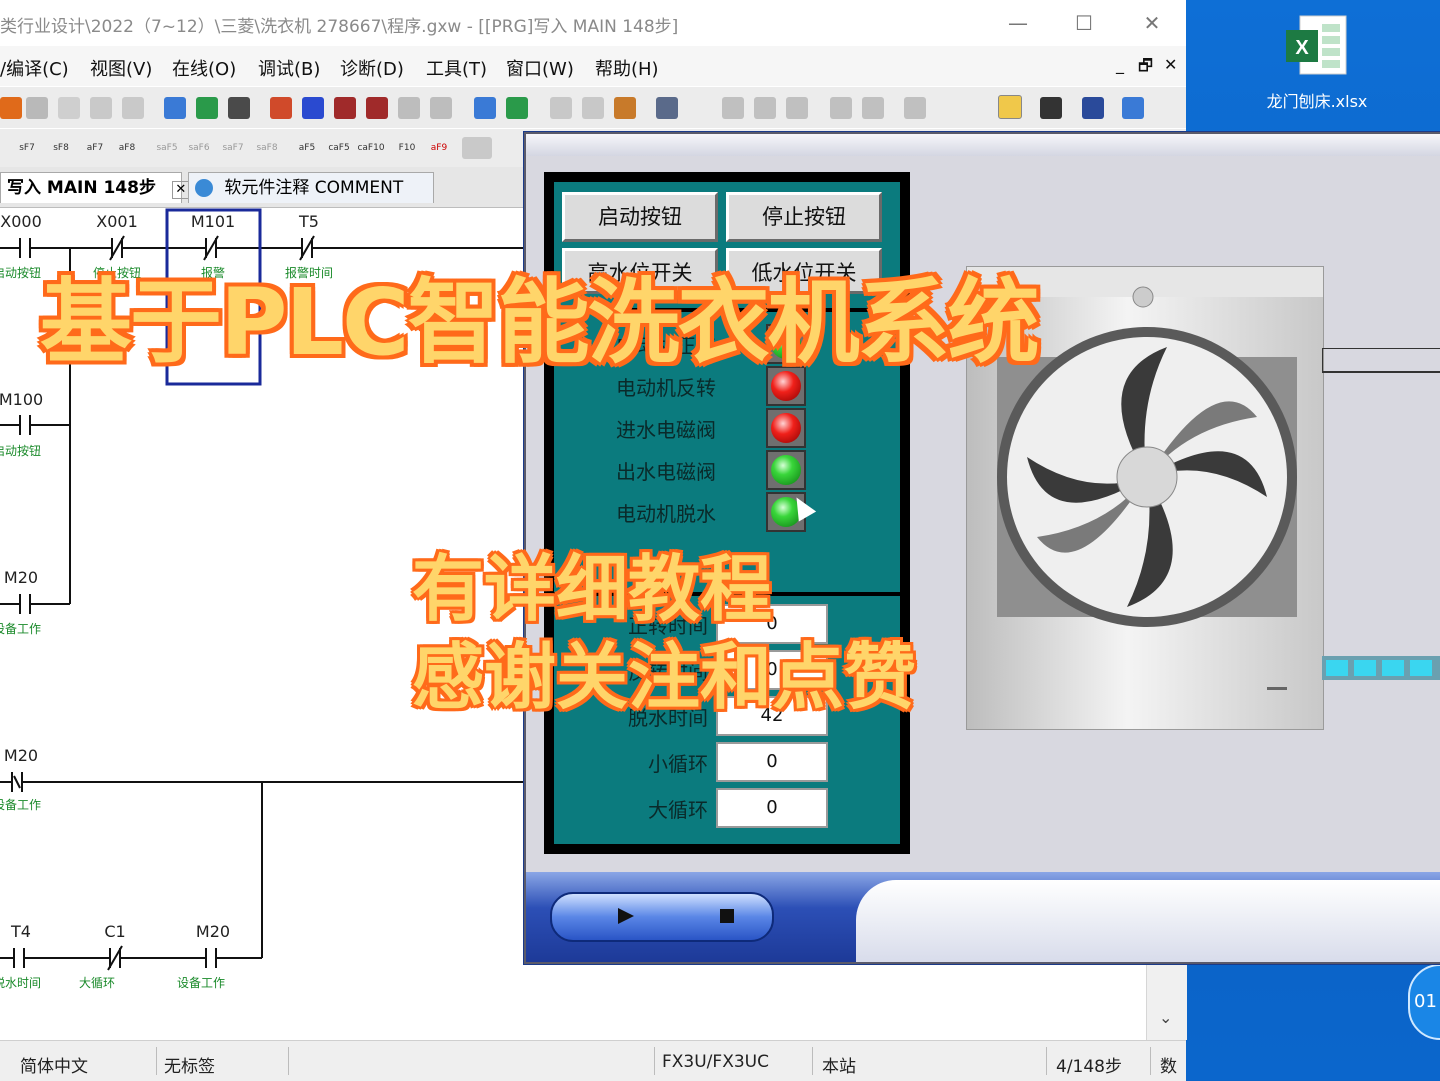  I want to click on tab-main-program: 写入 MAIN 148步 ✕, so click(95, 187).